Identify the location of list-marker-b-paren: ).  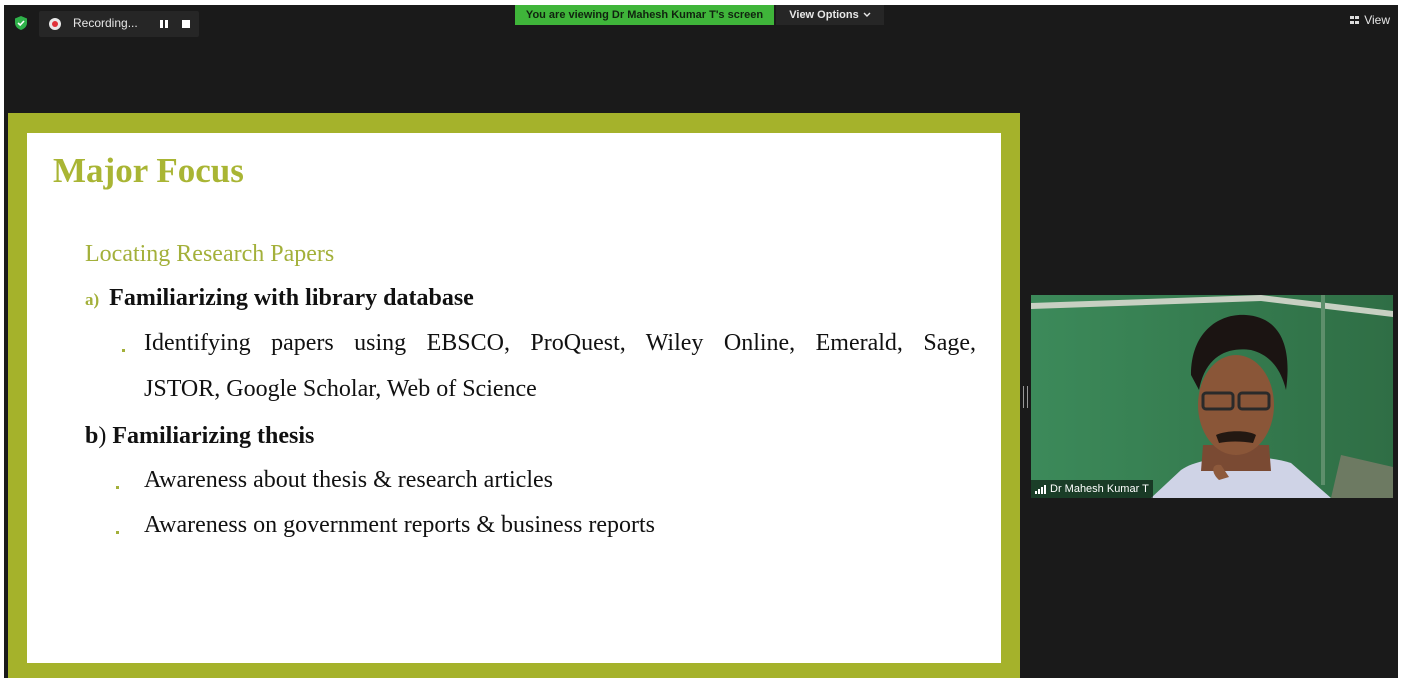
(102, 436).